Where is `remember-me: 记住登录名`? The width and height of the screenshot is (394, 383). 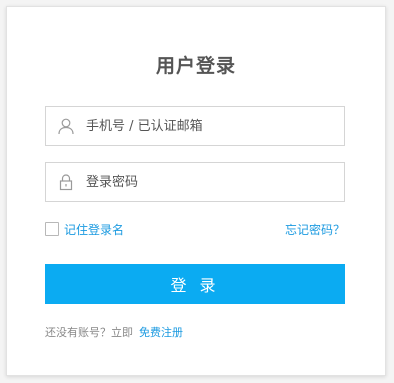 remember-me: 记住登录名 is located at coordinates (84, 229).